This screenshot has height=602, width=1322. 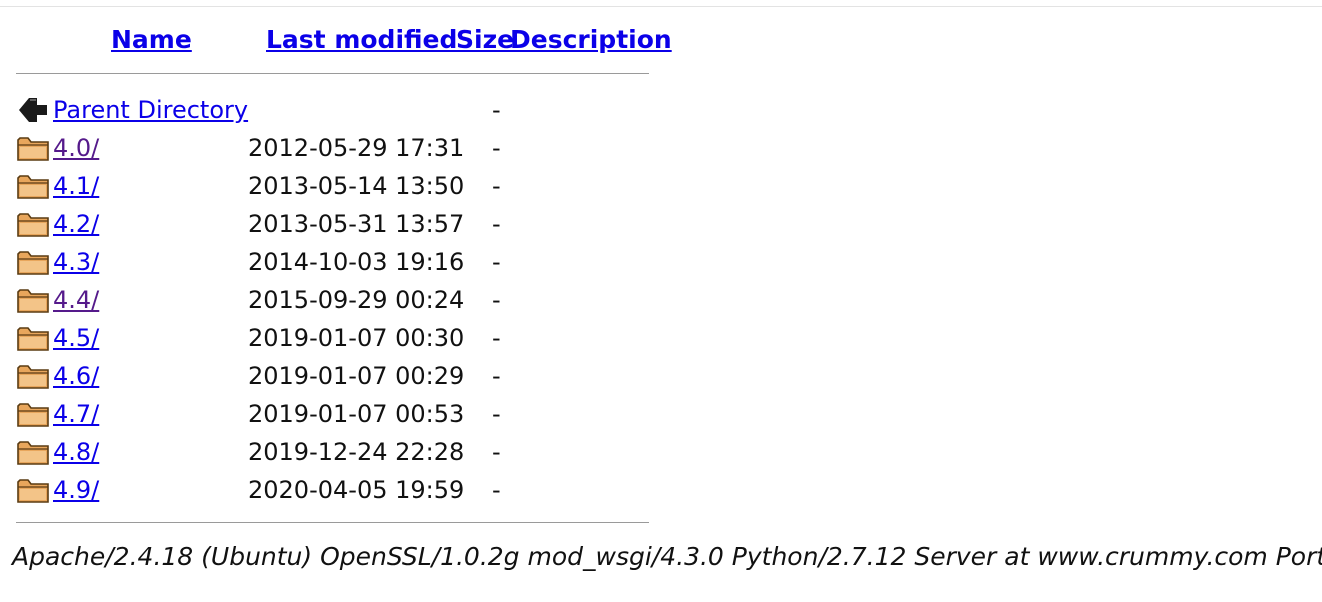 What do you see at coordinates (76, 490) in the screenshot?
I see `directory-link: 4.9/` at bounding box center [76, 490].